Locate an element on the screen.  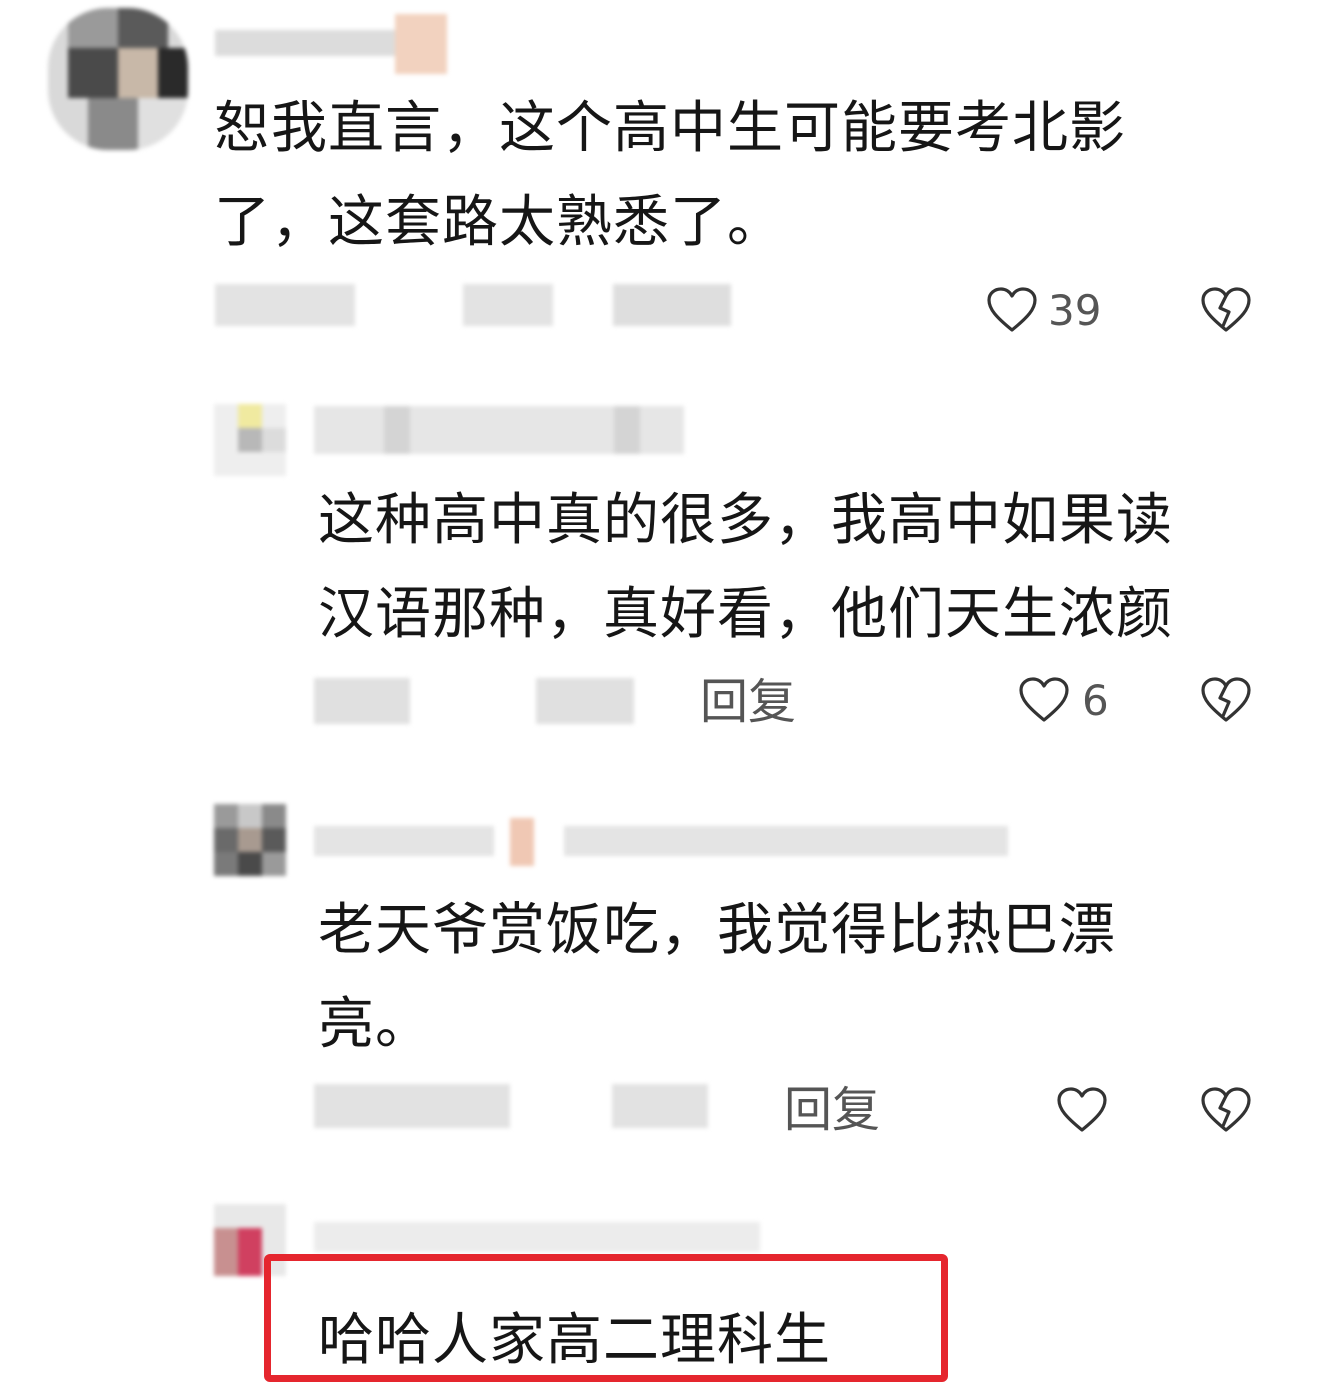
comment-line: 哈哈人家高二理科生 is located at coordinates (574, 1340).